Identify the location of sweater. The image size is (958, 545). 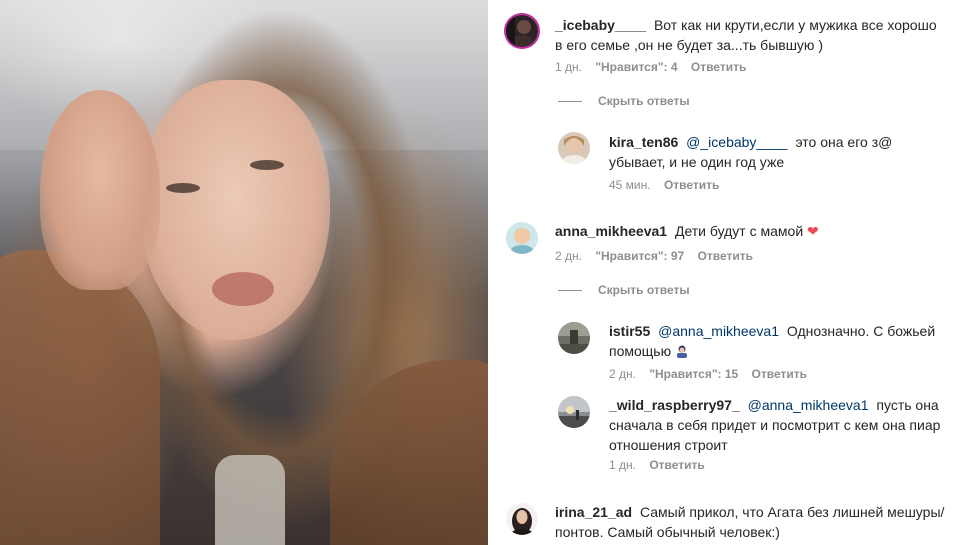
(250, 500).